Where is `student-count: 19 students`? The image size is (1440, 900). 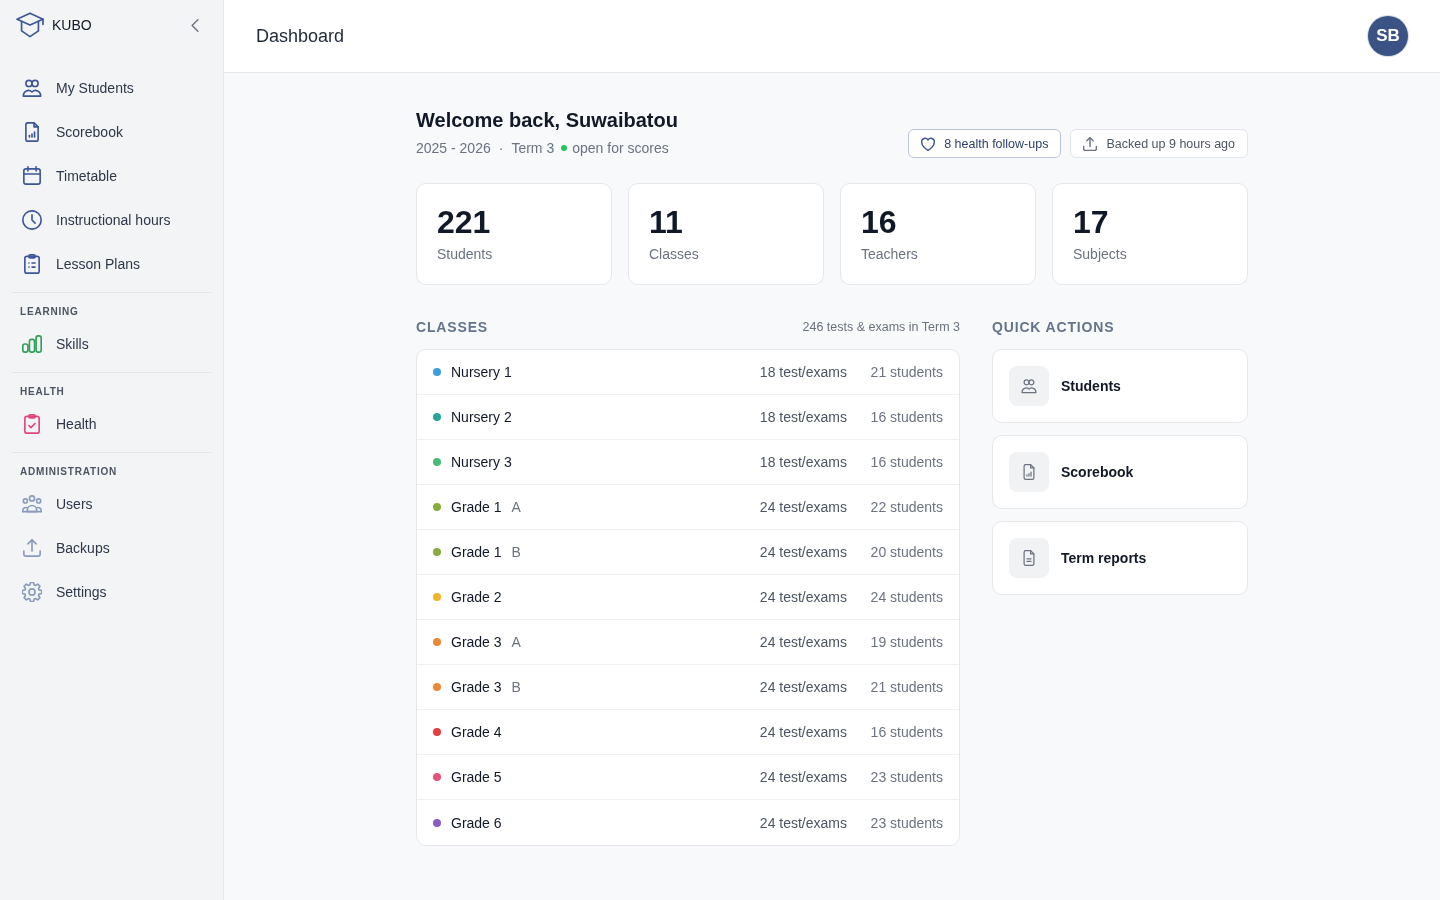
student-count: 19 students is located at coordinates (906, 642).